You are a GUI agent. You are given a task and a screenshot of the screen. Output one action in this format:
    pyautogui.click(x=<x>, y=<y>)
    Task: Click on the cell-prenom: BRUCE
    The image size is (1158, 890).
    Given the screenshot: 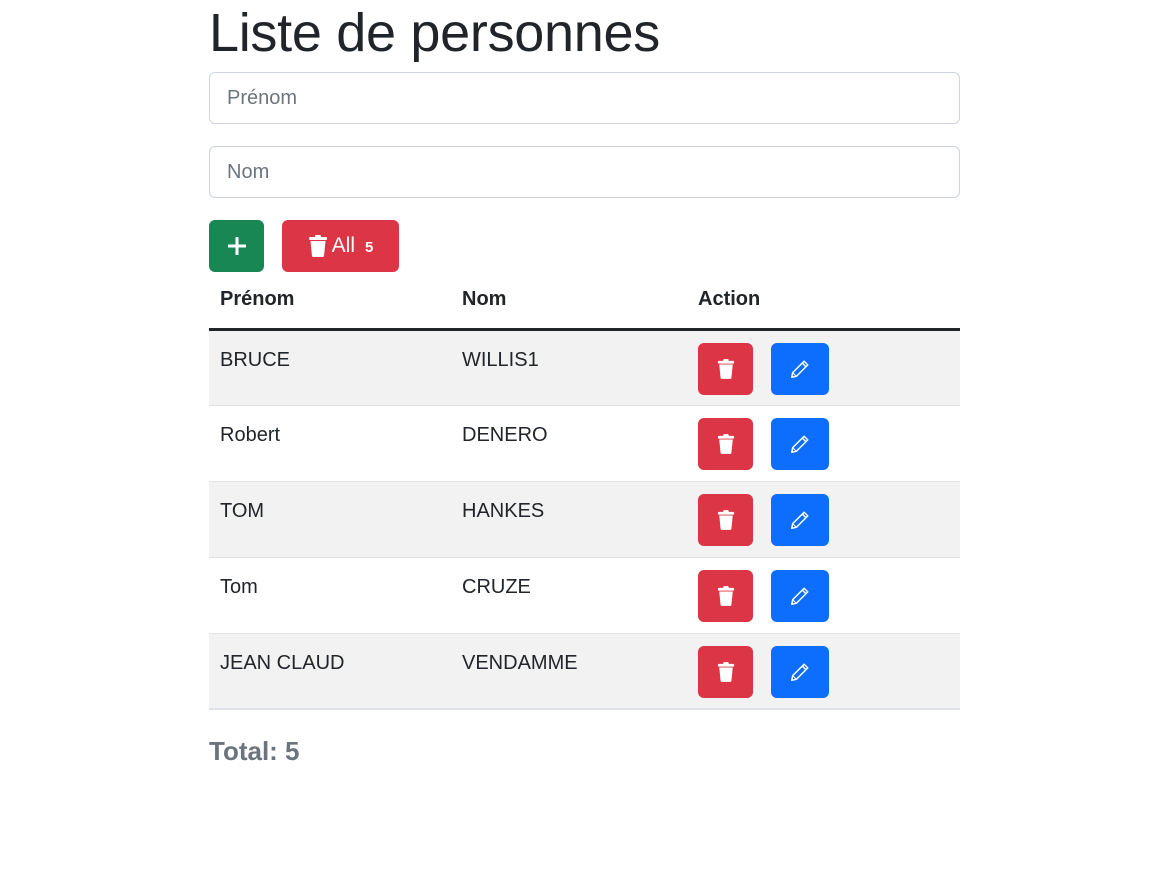 What is the action you would take?
    pyautogui.click(x=330, y=367)
    